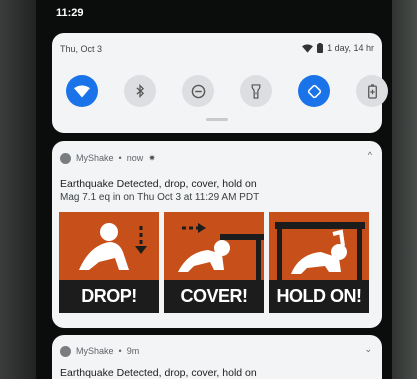 This screenshot has width=417, height=379. What do you see at coordinates (319, 296) in the screenshot?
I see `hold-on-caption: HOLD ON!` at bounding box center [319, 296].